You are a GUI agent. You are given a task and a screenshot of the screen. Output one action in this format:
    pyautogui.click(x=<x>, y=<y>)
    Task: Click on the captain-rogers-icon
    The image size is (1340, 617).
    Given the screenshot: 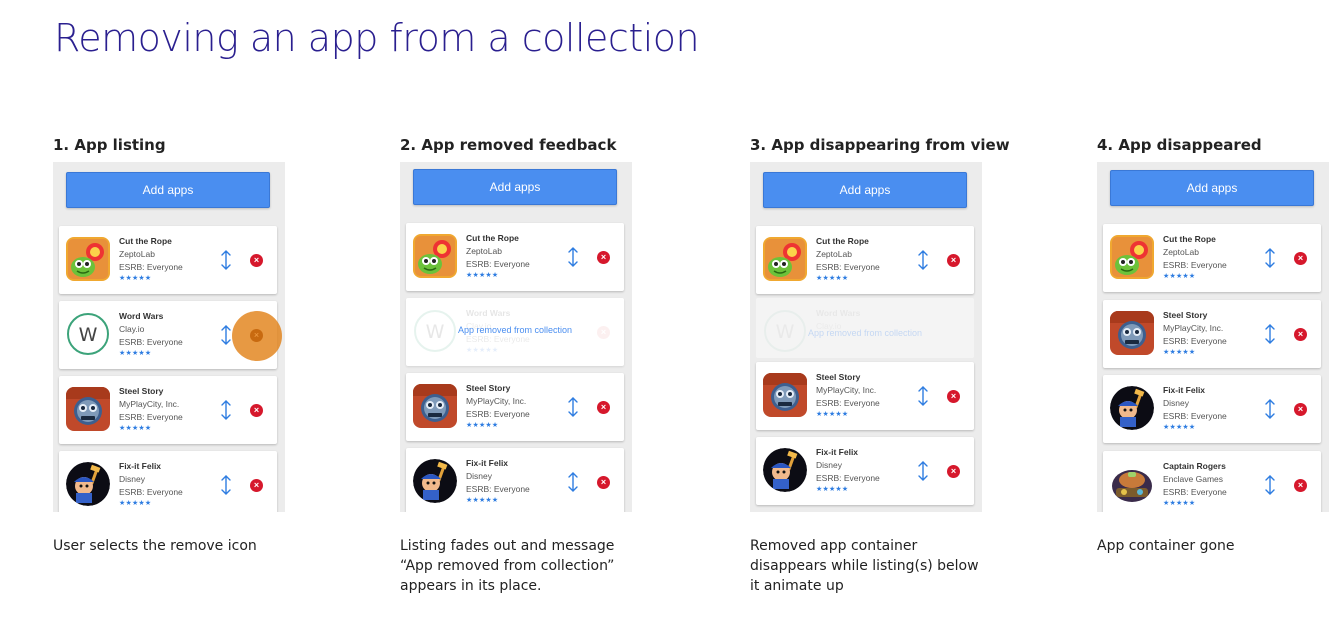 What is the action you would take?
    pyautogui.click(x=1132, y=484)
    